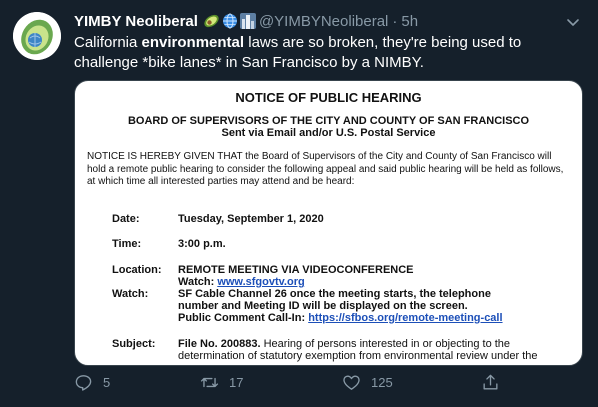 Image resolution: width=598 pixels, height=407 pixels. Describe the element at coordinates (323, 21) in the screenshot. I see `author-handle: @YIMBYNeoliberal` at that location.